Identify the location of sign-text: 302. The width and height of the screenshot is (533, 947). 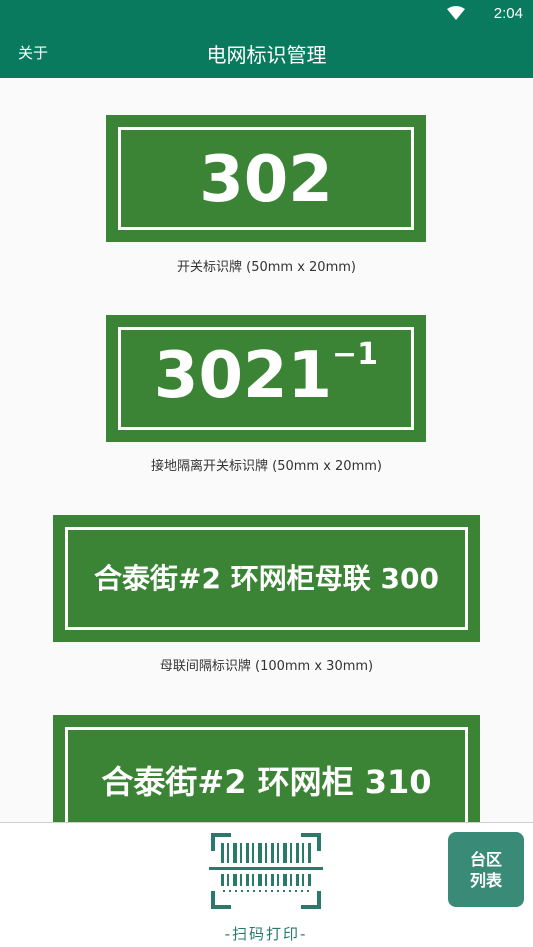
(266, 180).